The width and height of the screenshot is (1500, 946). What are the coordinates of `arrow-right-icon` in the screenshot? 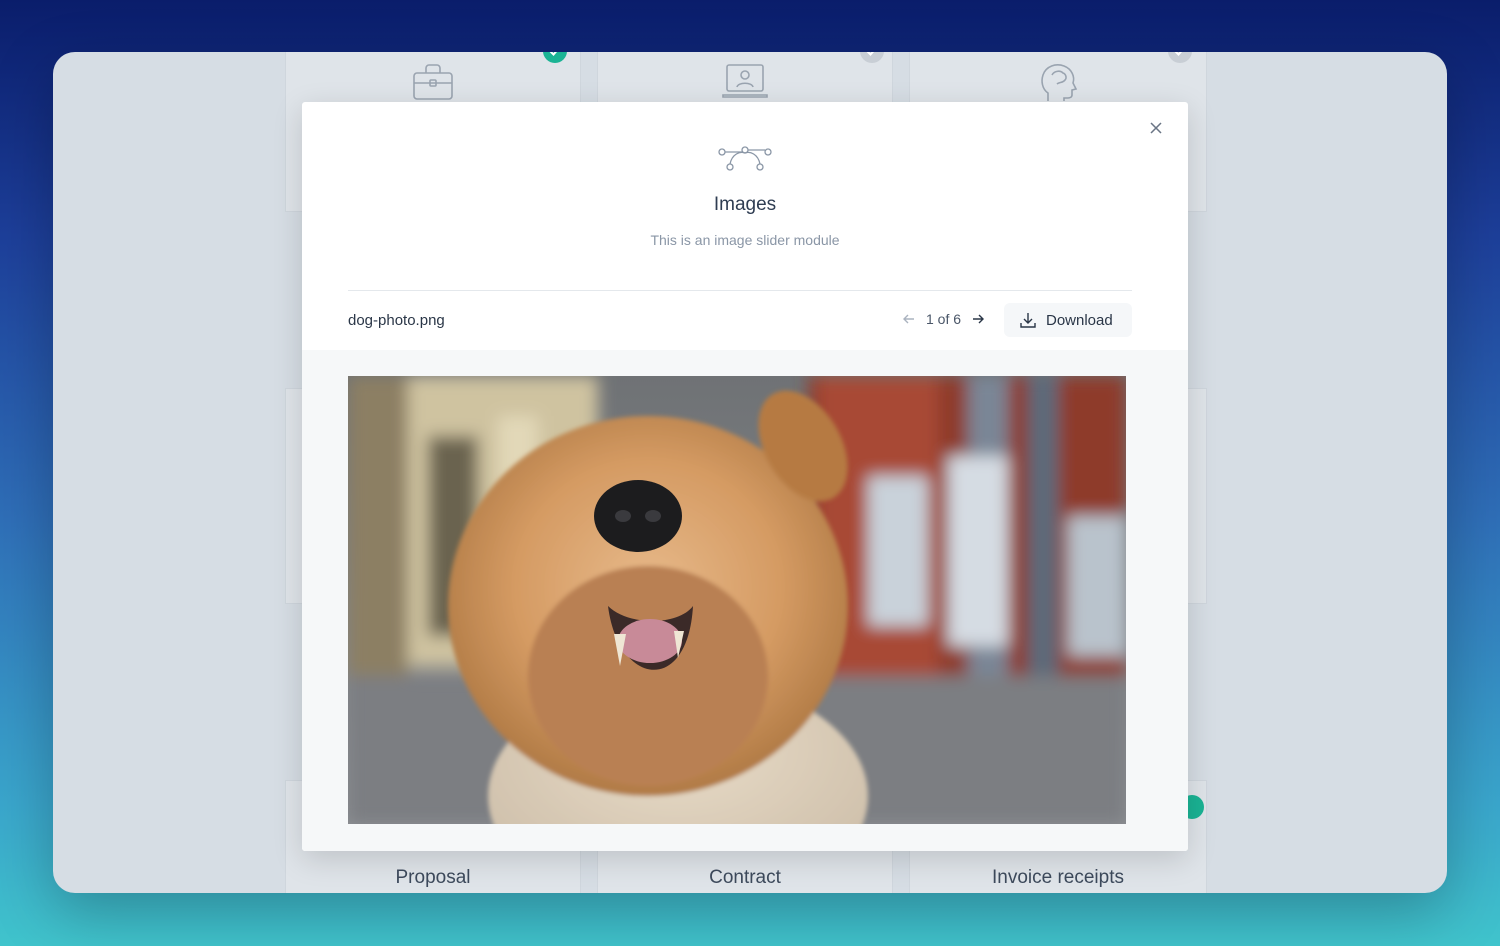 It's located at (979, 319).